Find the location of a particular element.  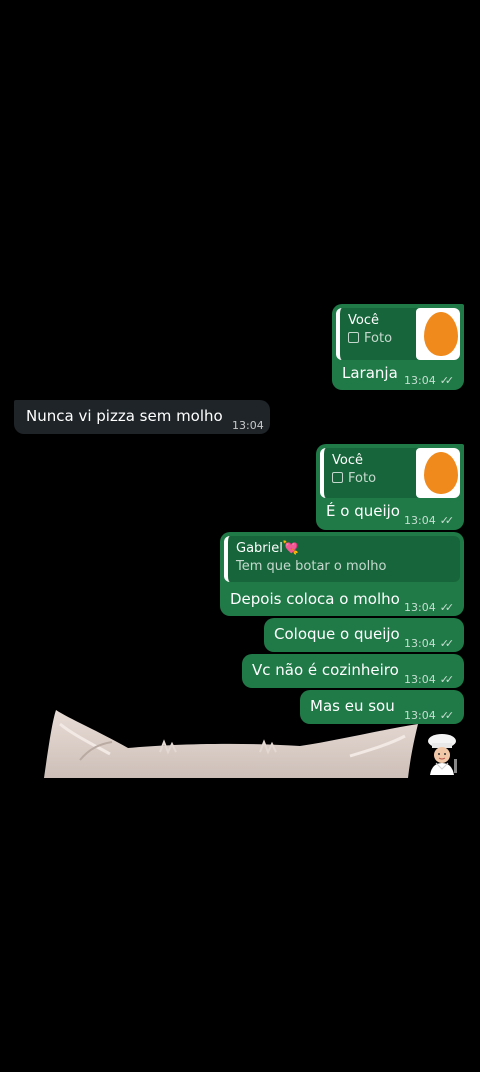

reply-author: Gabriel💘 is located at coordinates (268, 548).